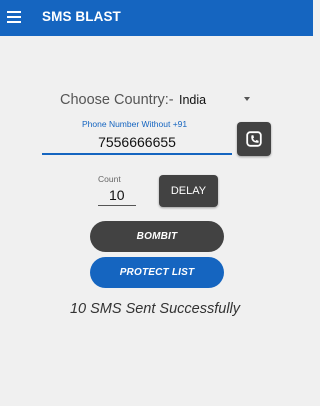  Describe the element at coordinates (157, 236) in the screenshot. I see `bombit-button: BOMBIT` at that location.